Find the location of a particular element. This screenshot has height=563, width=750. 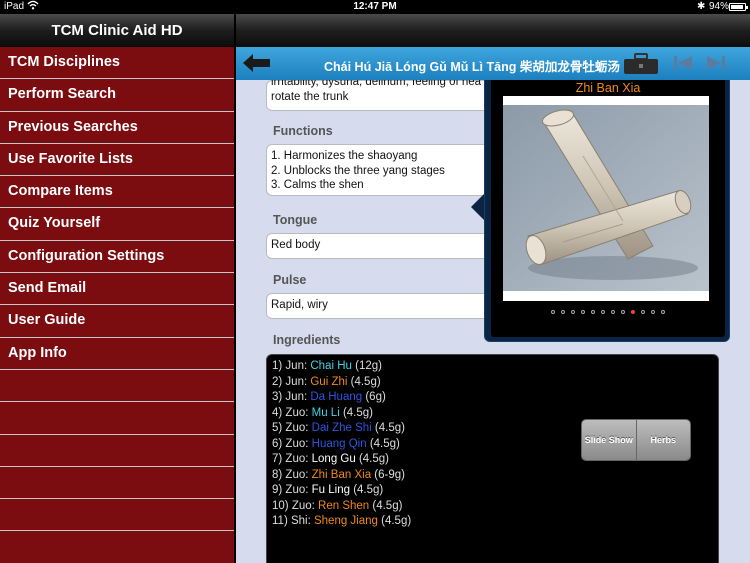

ingredient-role: 1) Jun: is located at coordinates (291, 366).